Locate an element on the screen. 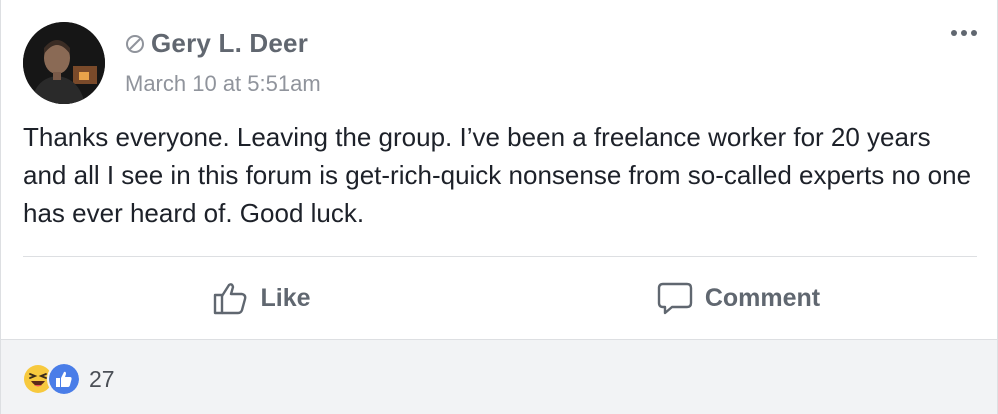 Image resolution: width=998 pixels, height=414 pixels. reaction-count: 27 is located at coordinates (102, 378).